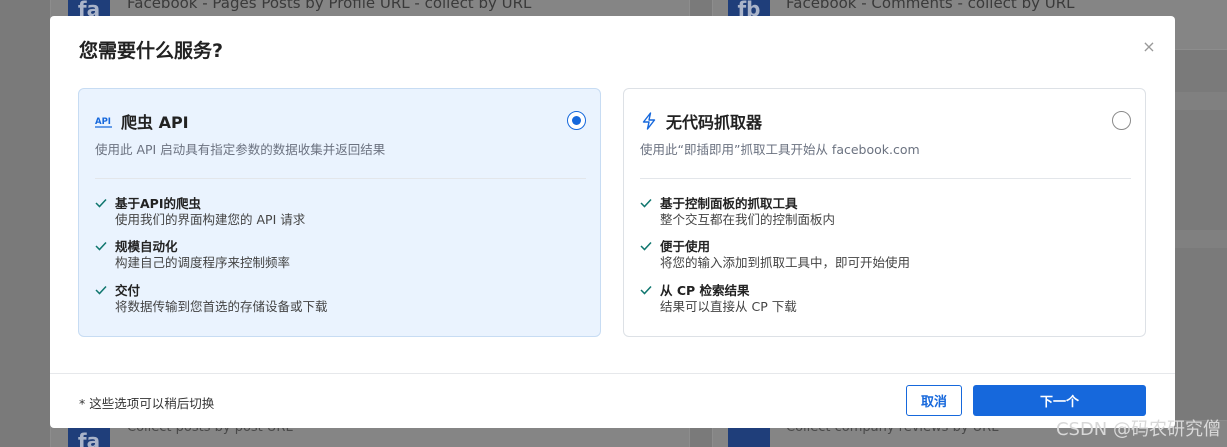 The image size is (1227, 447). I want to click on feature-title: 便于使用, so click(685, 246).